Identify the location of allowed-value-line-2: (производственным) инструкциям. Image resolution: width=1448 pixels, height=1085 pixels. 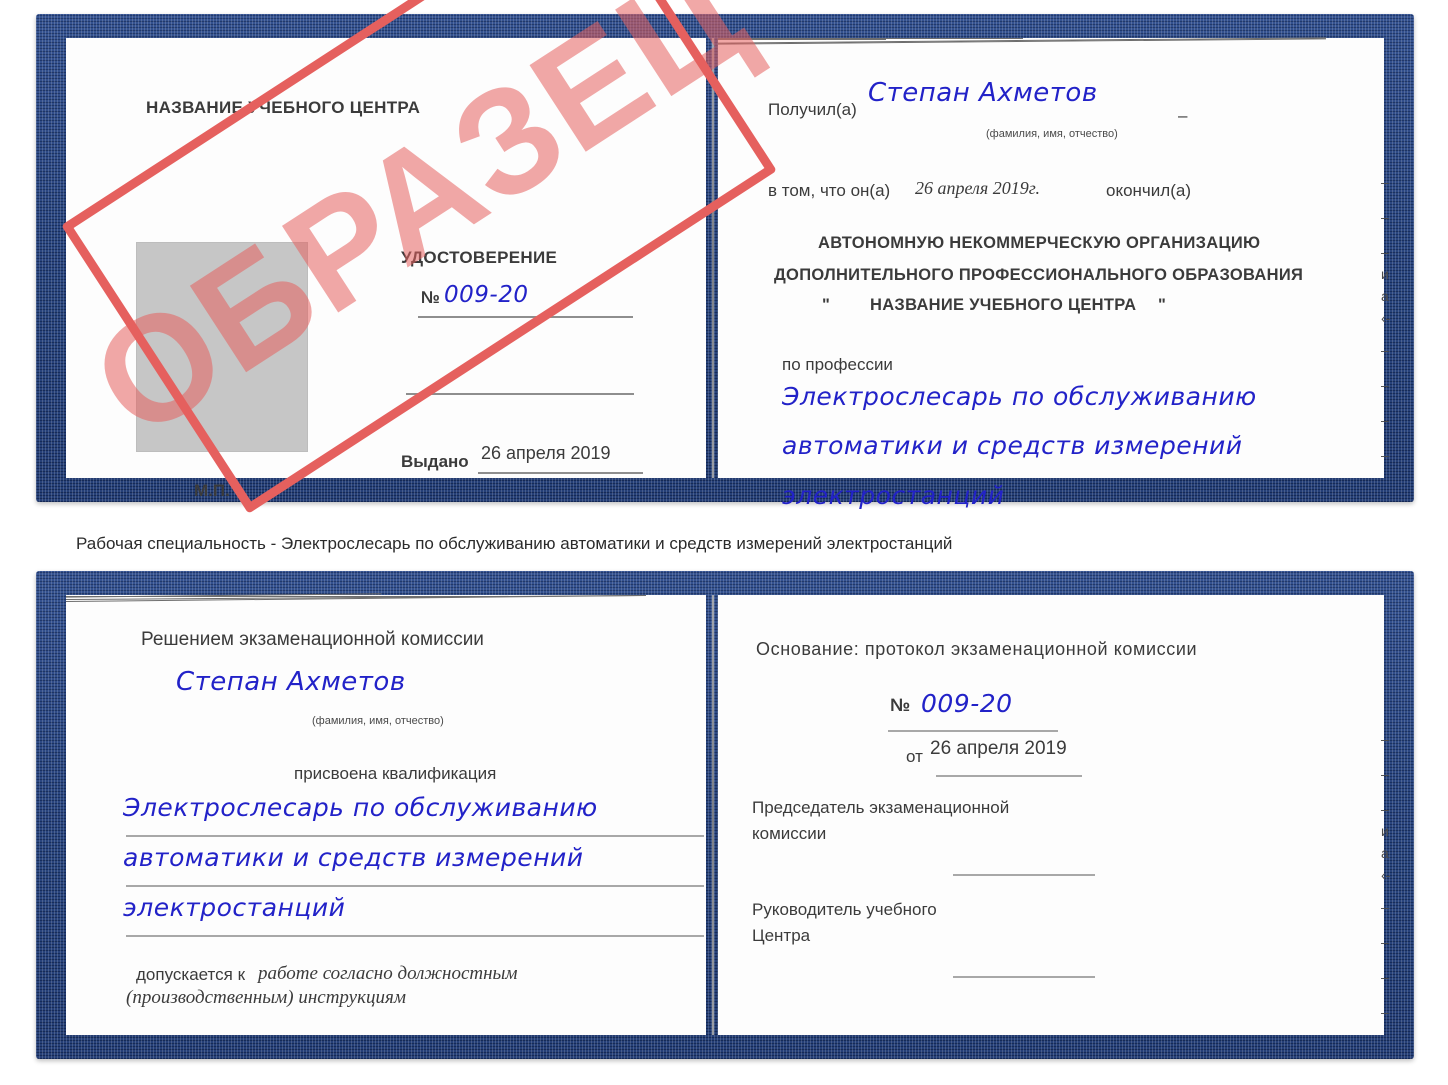
(266, 997).